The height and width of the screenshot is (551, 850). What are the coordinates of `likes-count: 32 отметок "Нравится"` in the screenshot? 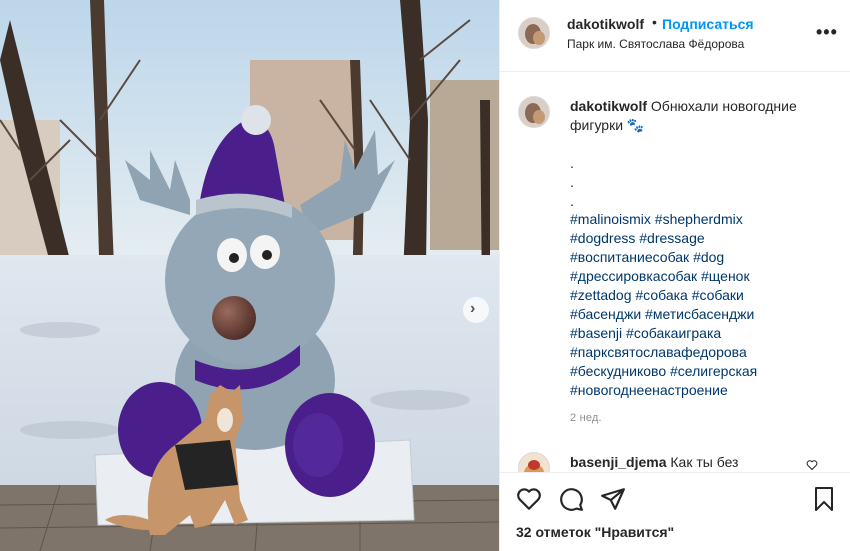 It's located at (595, 532).